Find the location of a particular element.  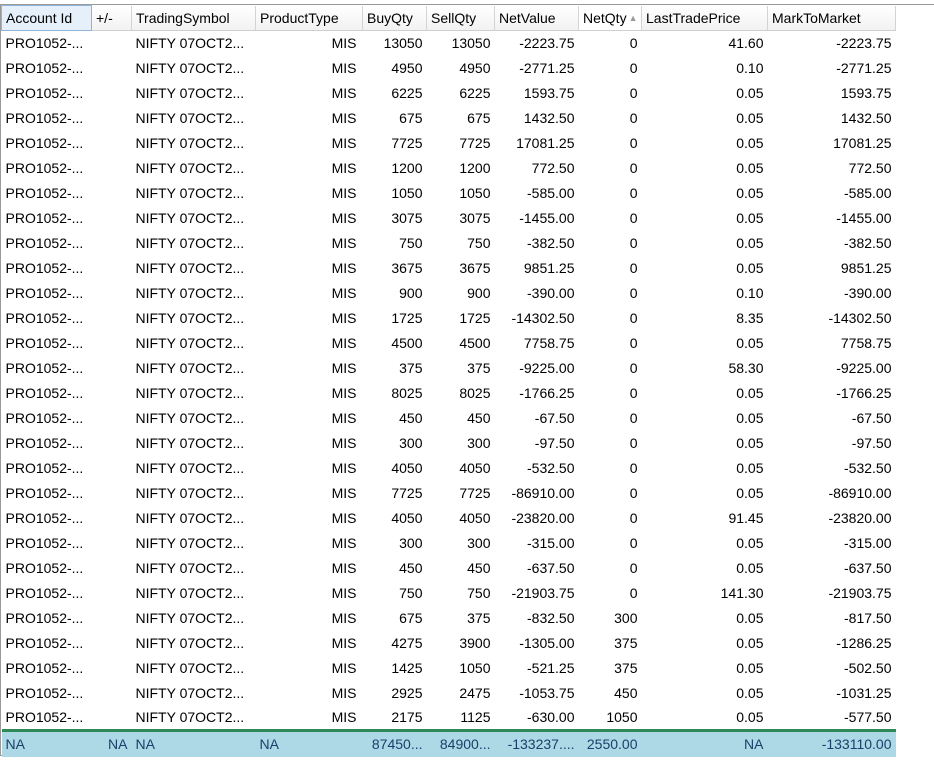

cell-mark-to-market: -315.00 is located at coordinates (868, 543).